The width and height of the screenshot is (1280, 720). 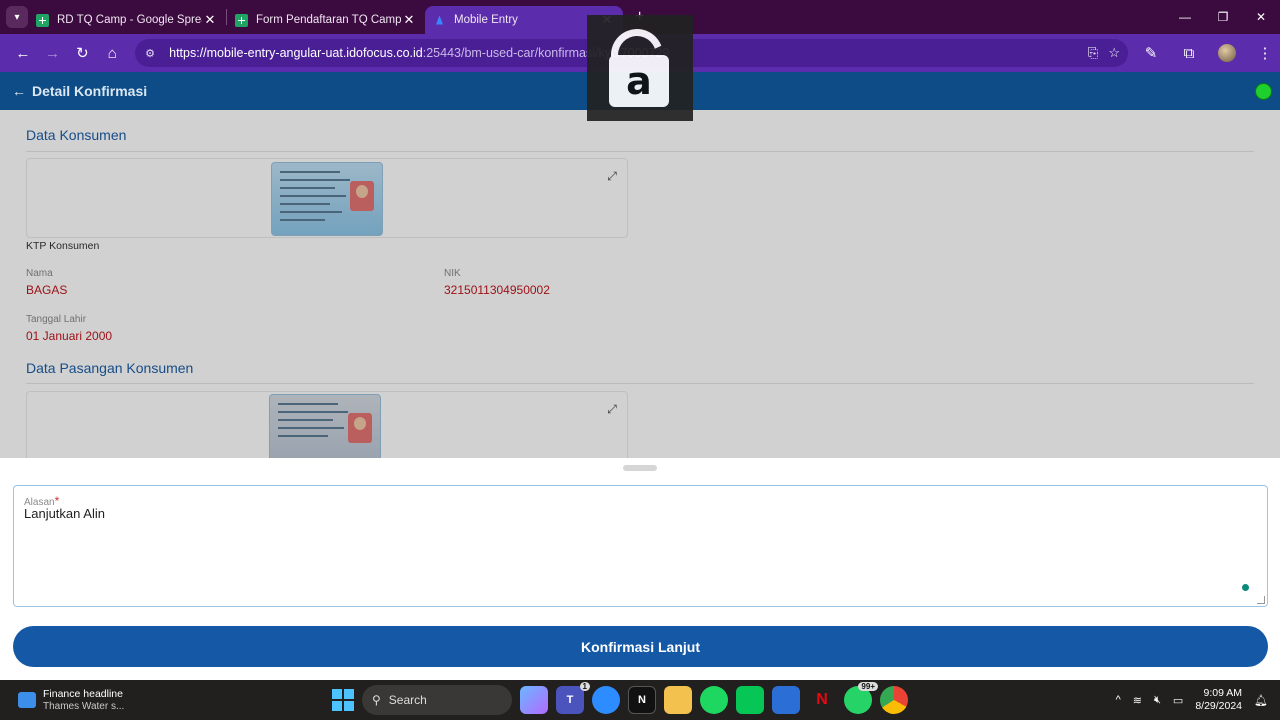 I want to click on whatsapp-icon: 99+, so click(x=861, y=698).